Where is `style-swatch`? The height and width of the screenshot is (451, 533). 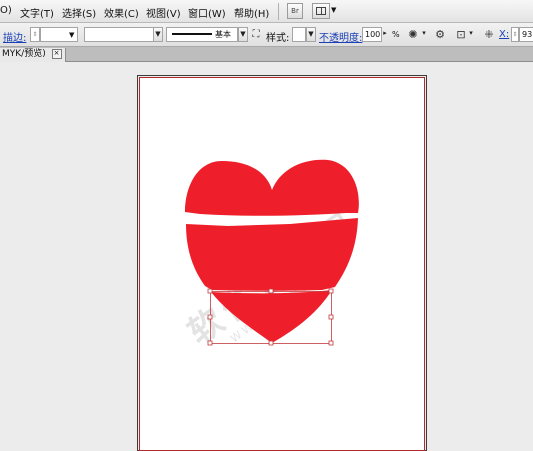
style-swatch is located at coordinates (299, 34).